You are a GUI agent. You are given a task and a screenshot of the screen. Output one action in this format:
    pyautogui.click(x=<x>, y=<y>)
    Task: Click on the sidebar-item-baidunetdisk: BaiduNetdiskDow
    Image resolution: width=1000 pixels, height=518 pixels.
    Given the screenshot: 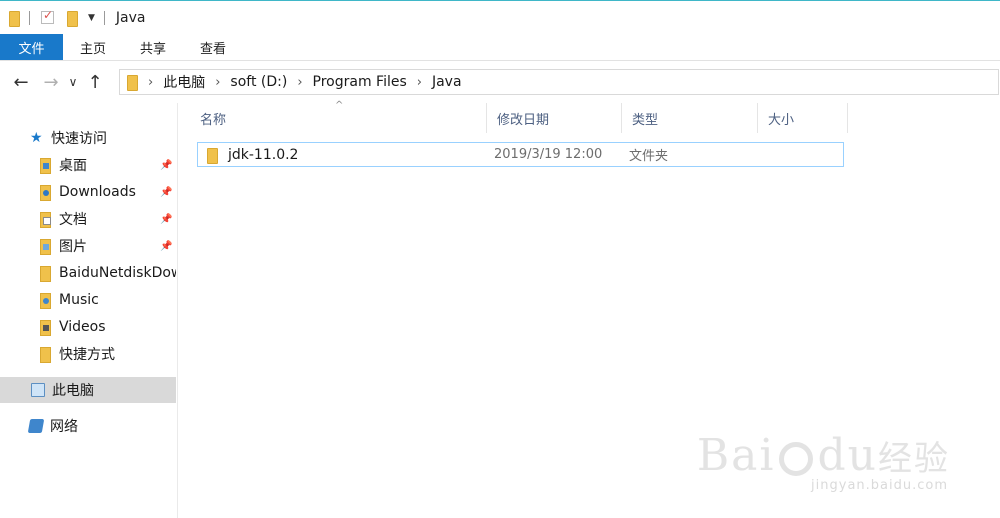 What is the action you would take?
    pyautogui.click(x=88, y=273)
    